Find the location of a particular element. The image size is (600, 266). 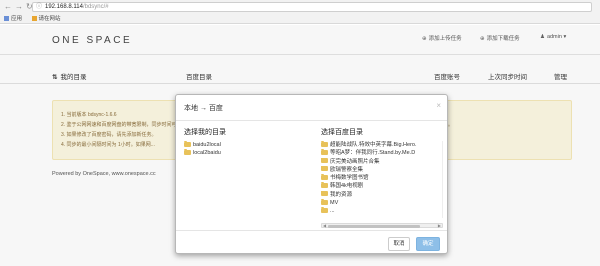

tree-item: 书梅数学图书馆 is located at coordinates (381, 178).